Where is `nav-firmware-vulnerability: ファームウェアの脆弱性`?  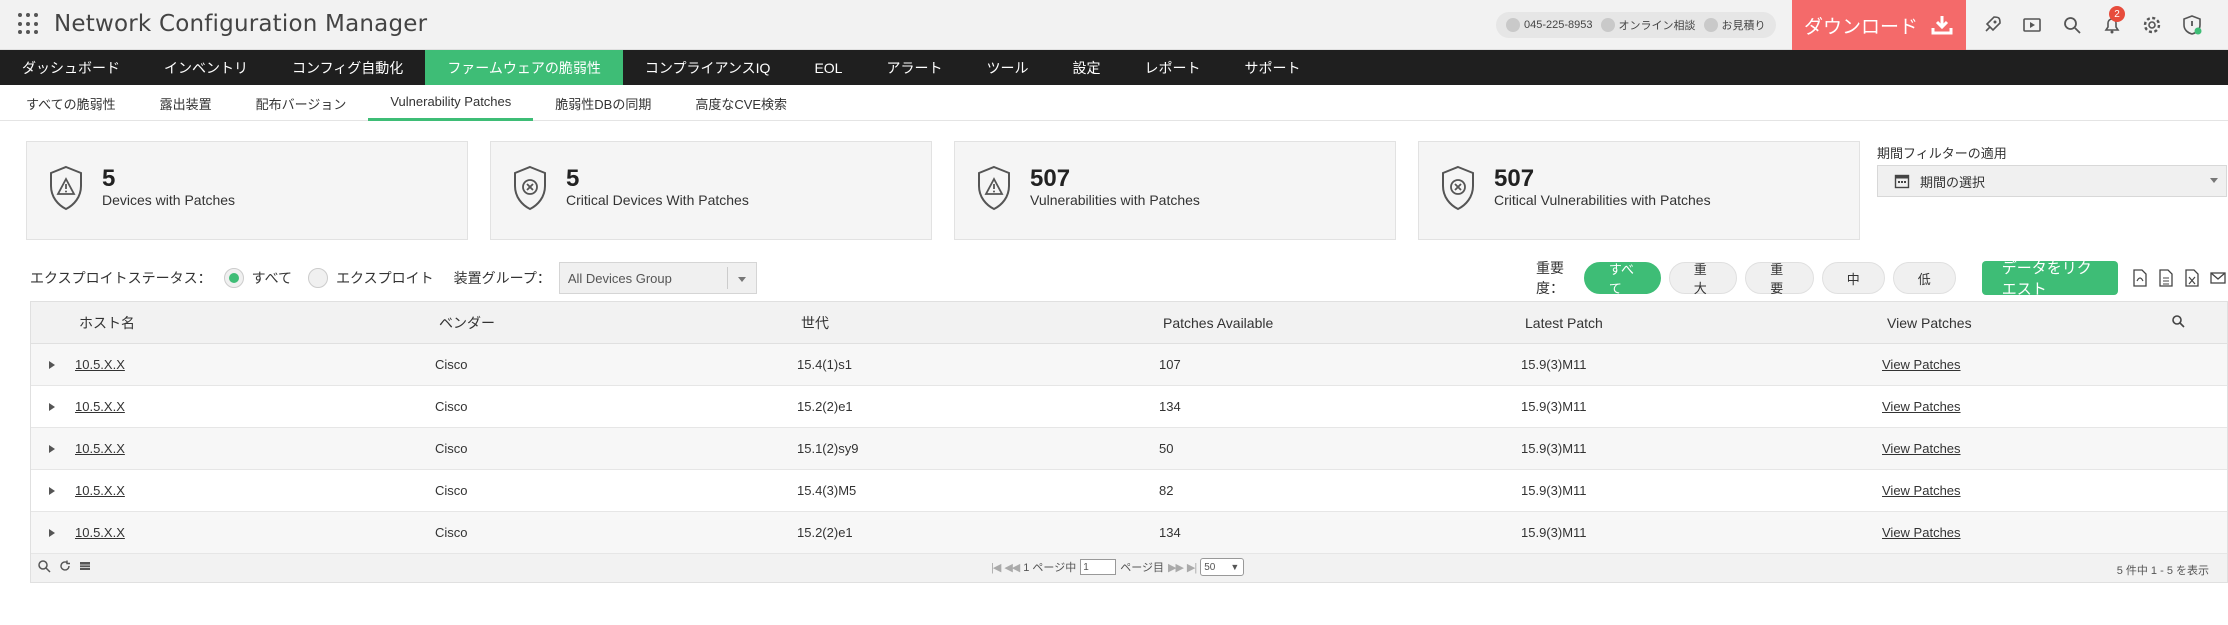
nav-firmware-vulnerability: ファームウェアの脆弱性 is located at coordinates (524, 67).